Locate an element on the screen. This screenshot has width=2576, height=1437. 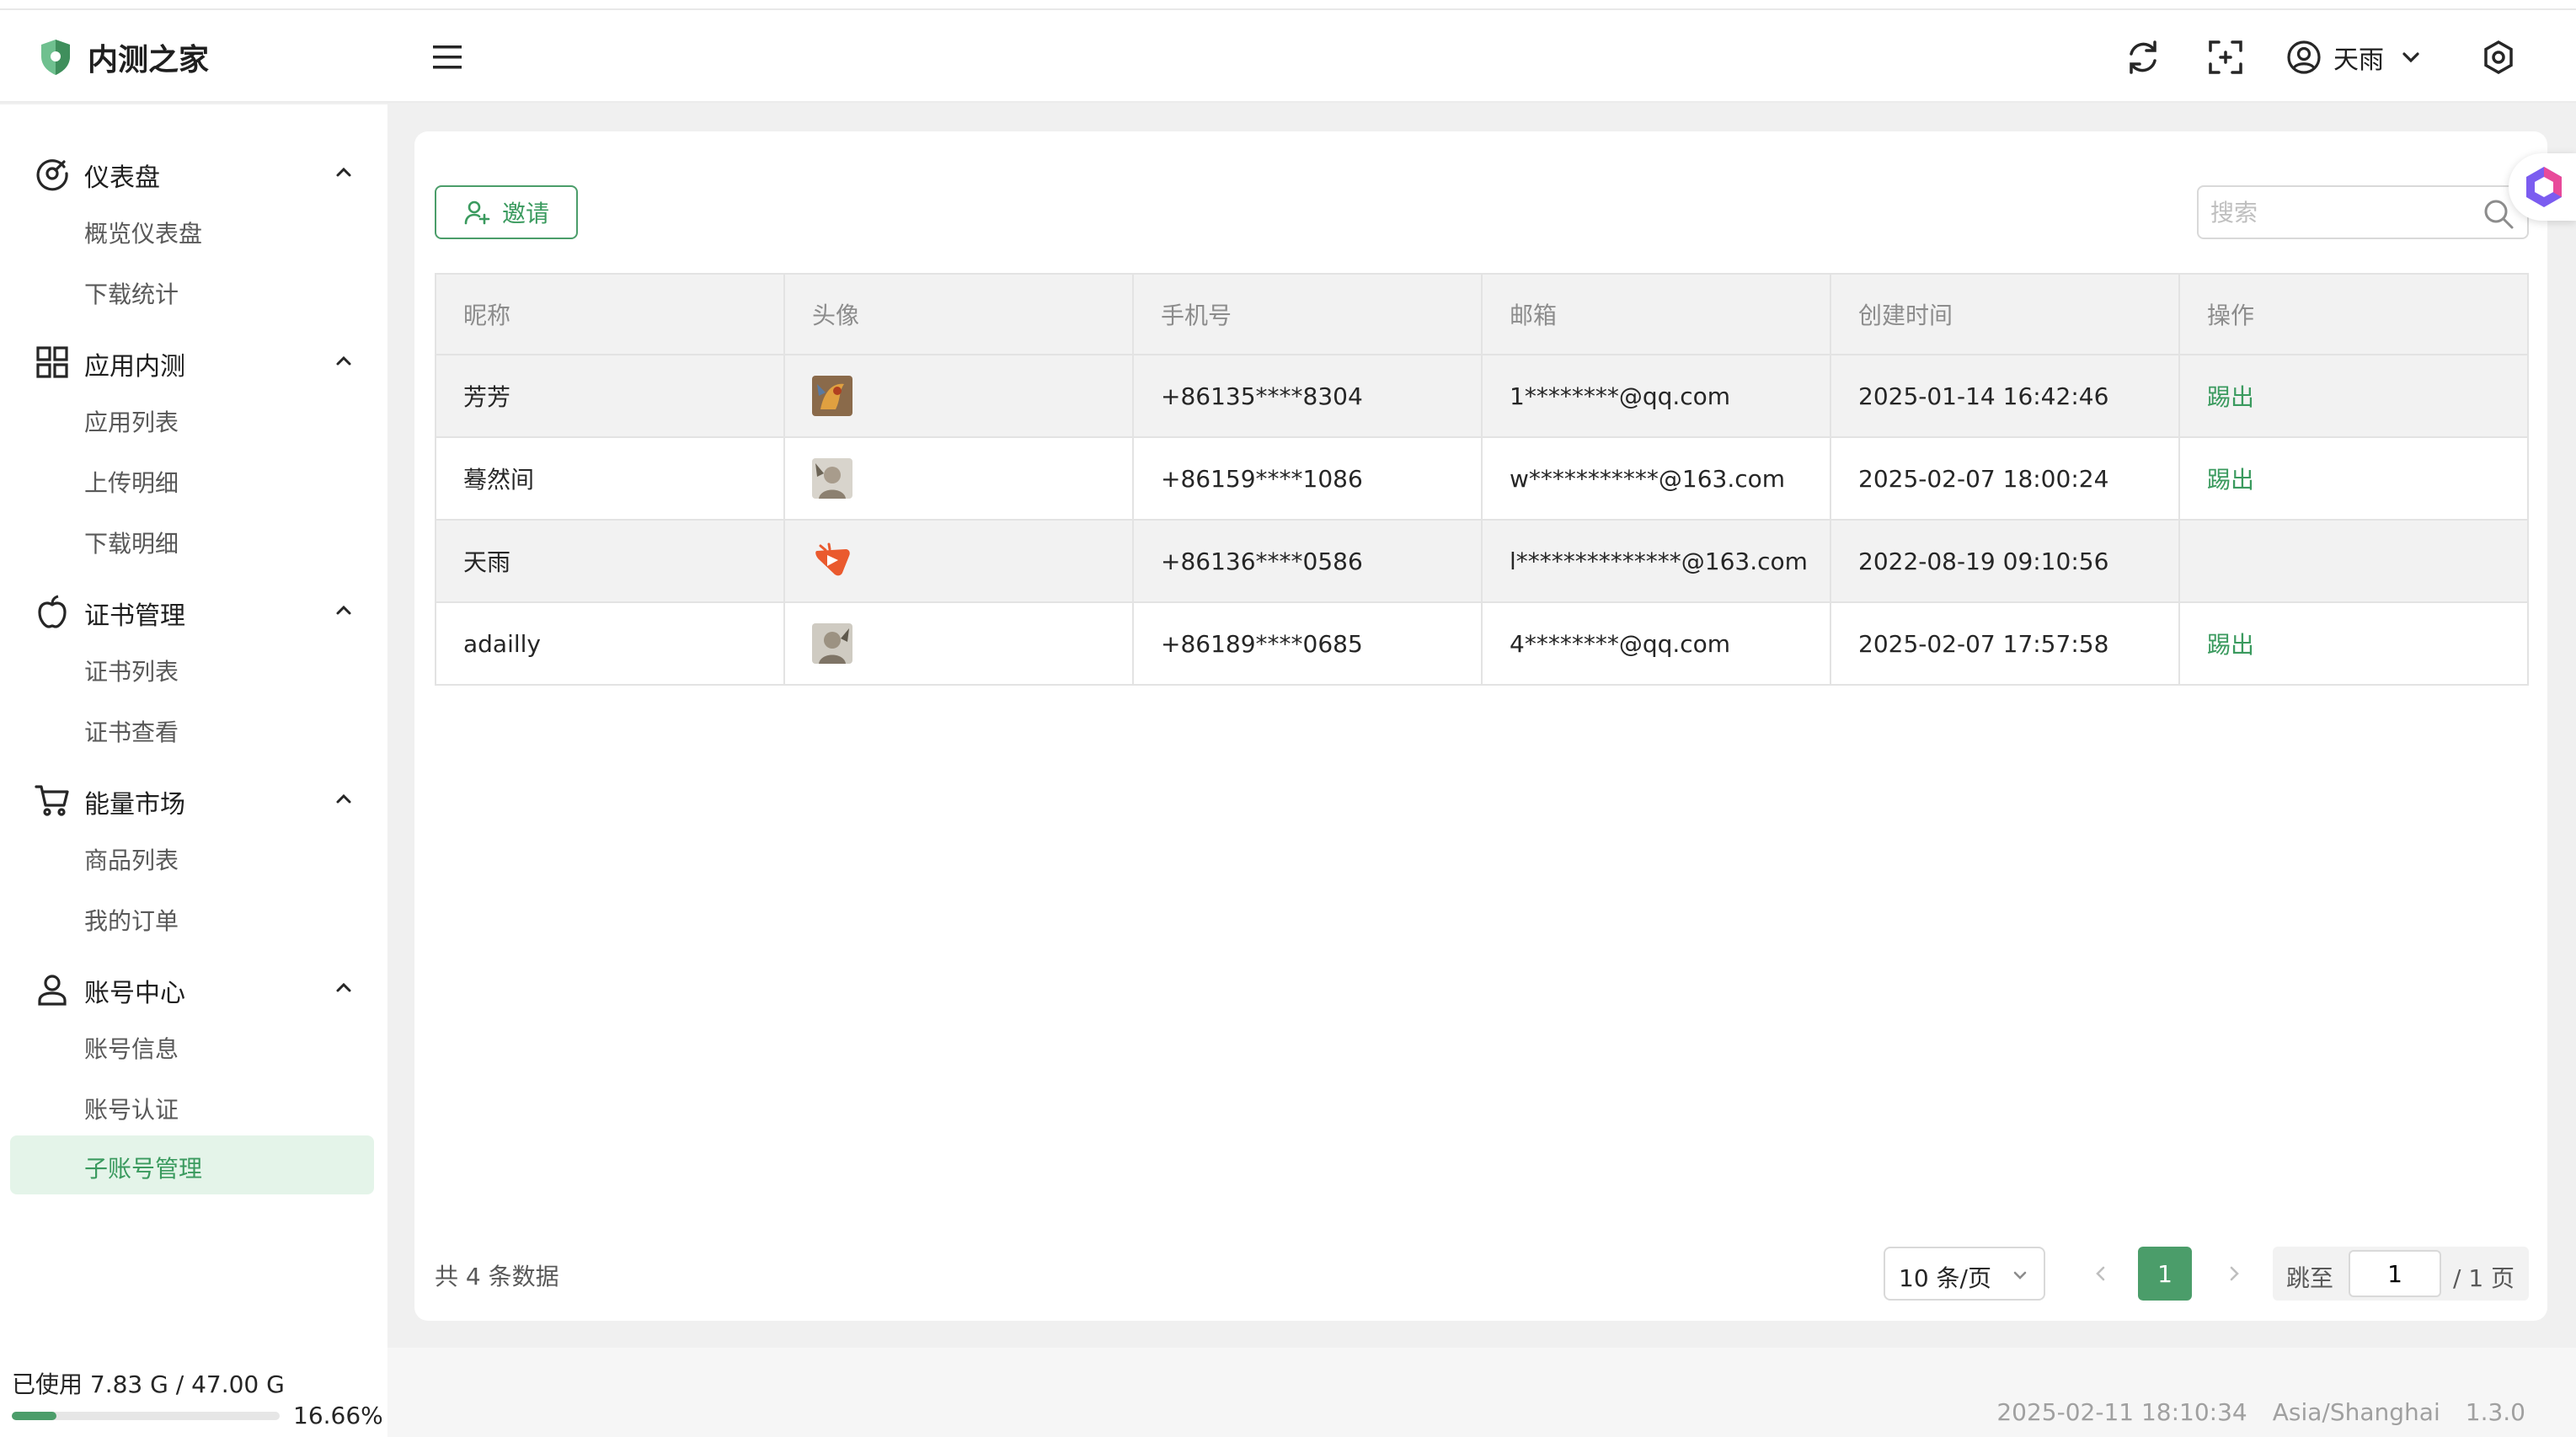
sidebar-item-certificate-list: 证书列表 is located at coordinates (192, 667).